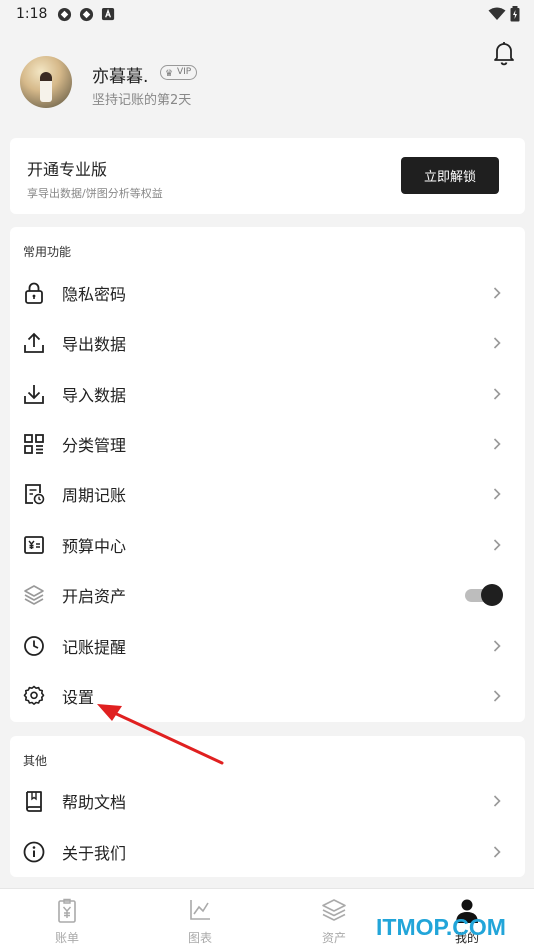  Describe the element at coordinates (34, 342) in the screenshot. I see `upload-icon` at that location.